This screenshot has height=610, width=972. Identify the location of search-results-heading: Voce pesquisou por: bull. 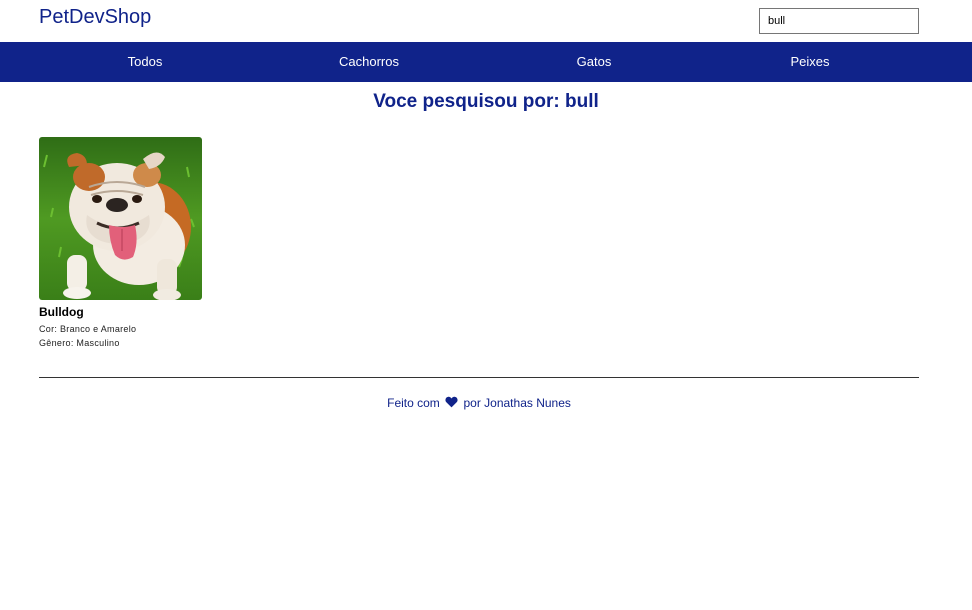
(486, 101).